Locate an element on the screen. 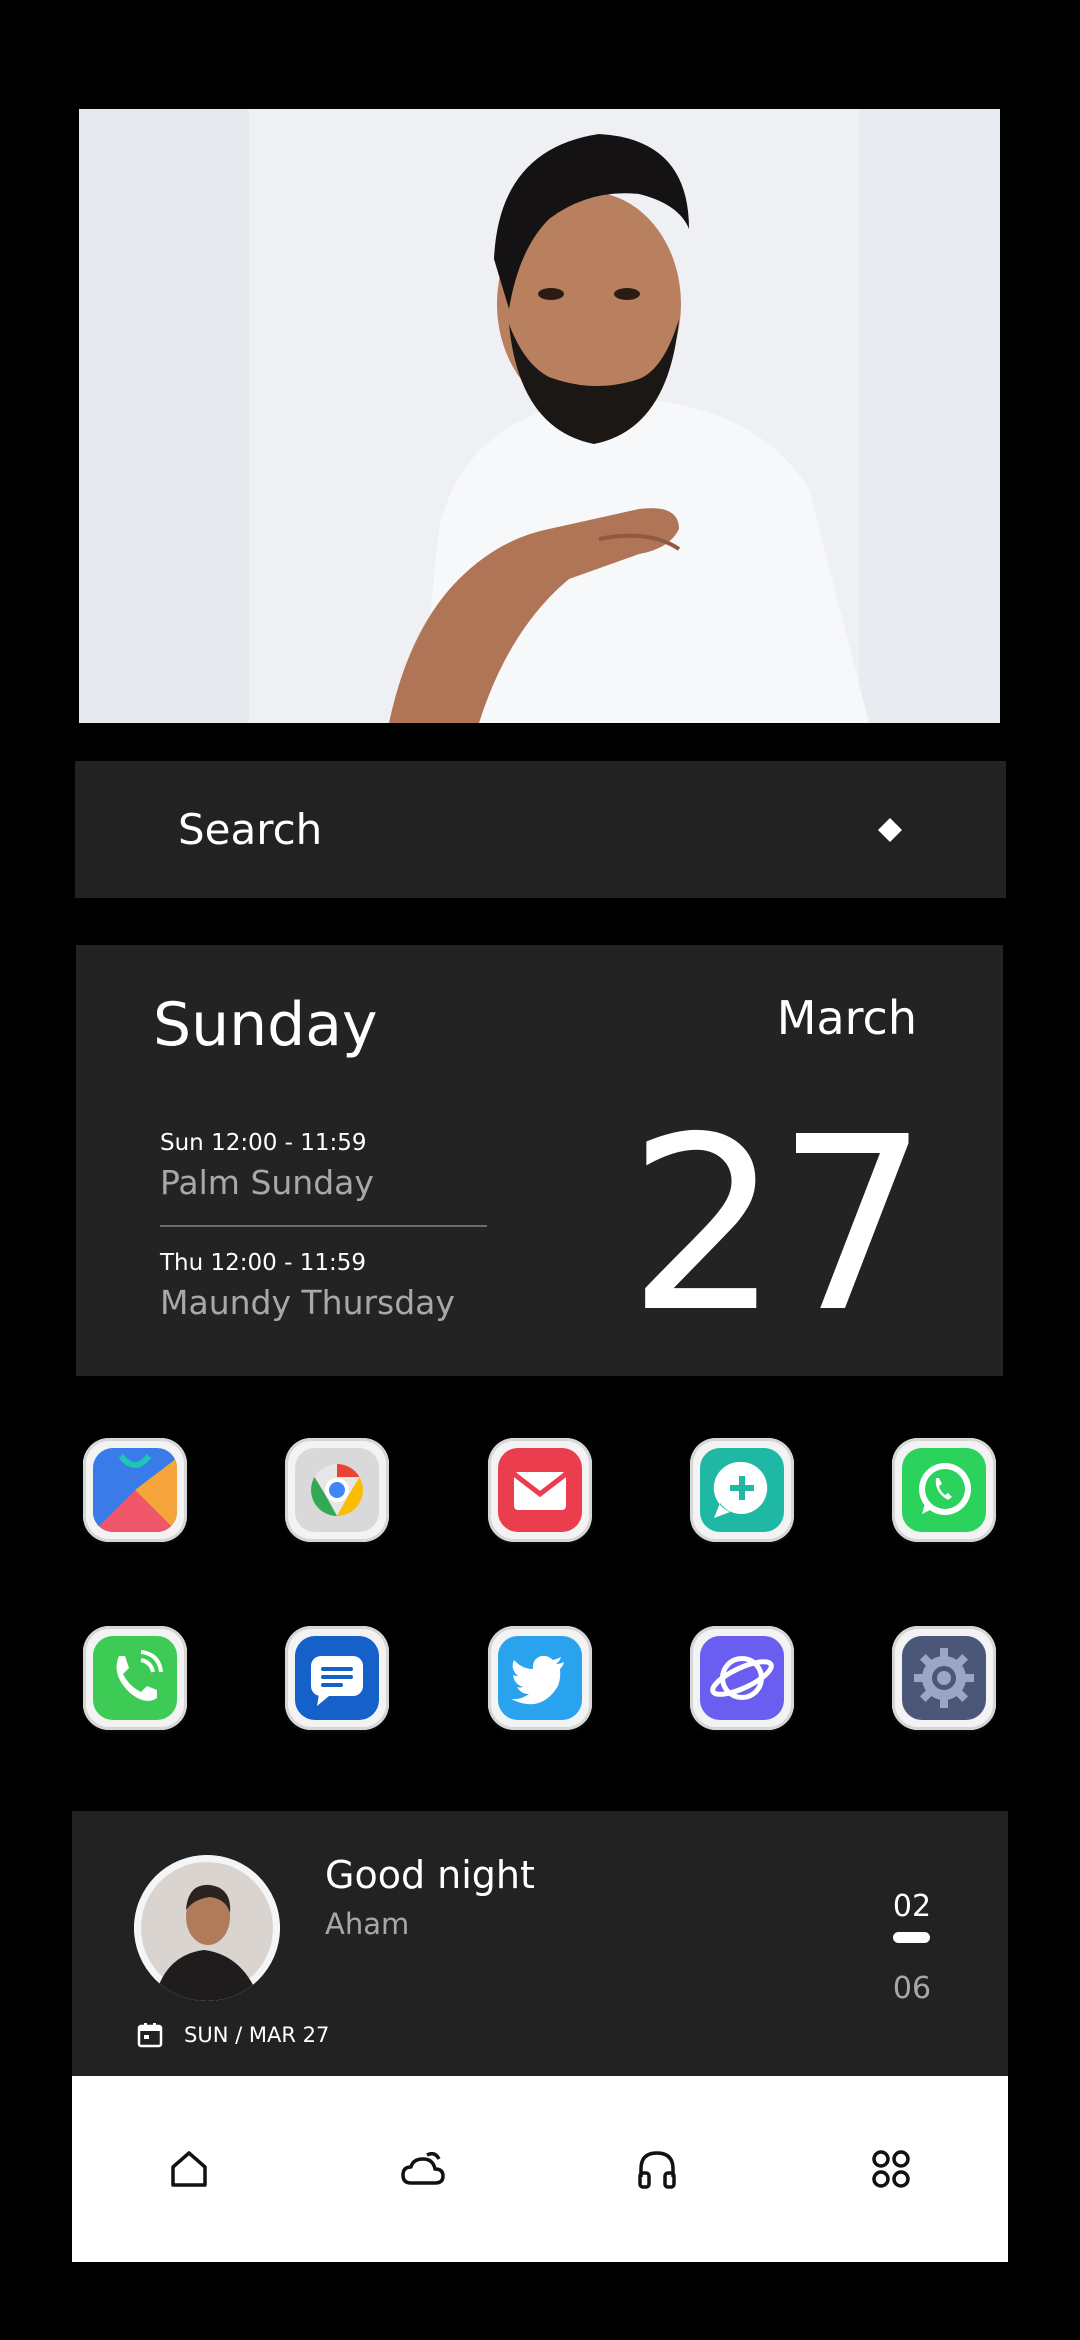 Image resolution: width=1080 pixels, height=2340 pixels. home-icon is located at coordinates (189, 2169).